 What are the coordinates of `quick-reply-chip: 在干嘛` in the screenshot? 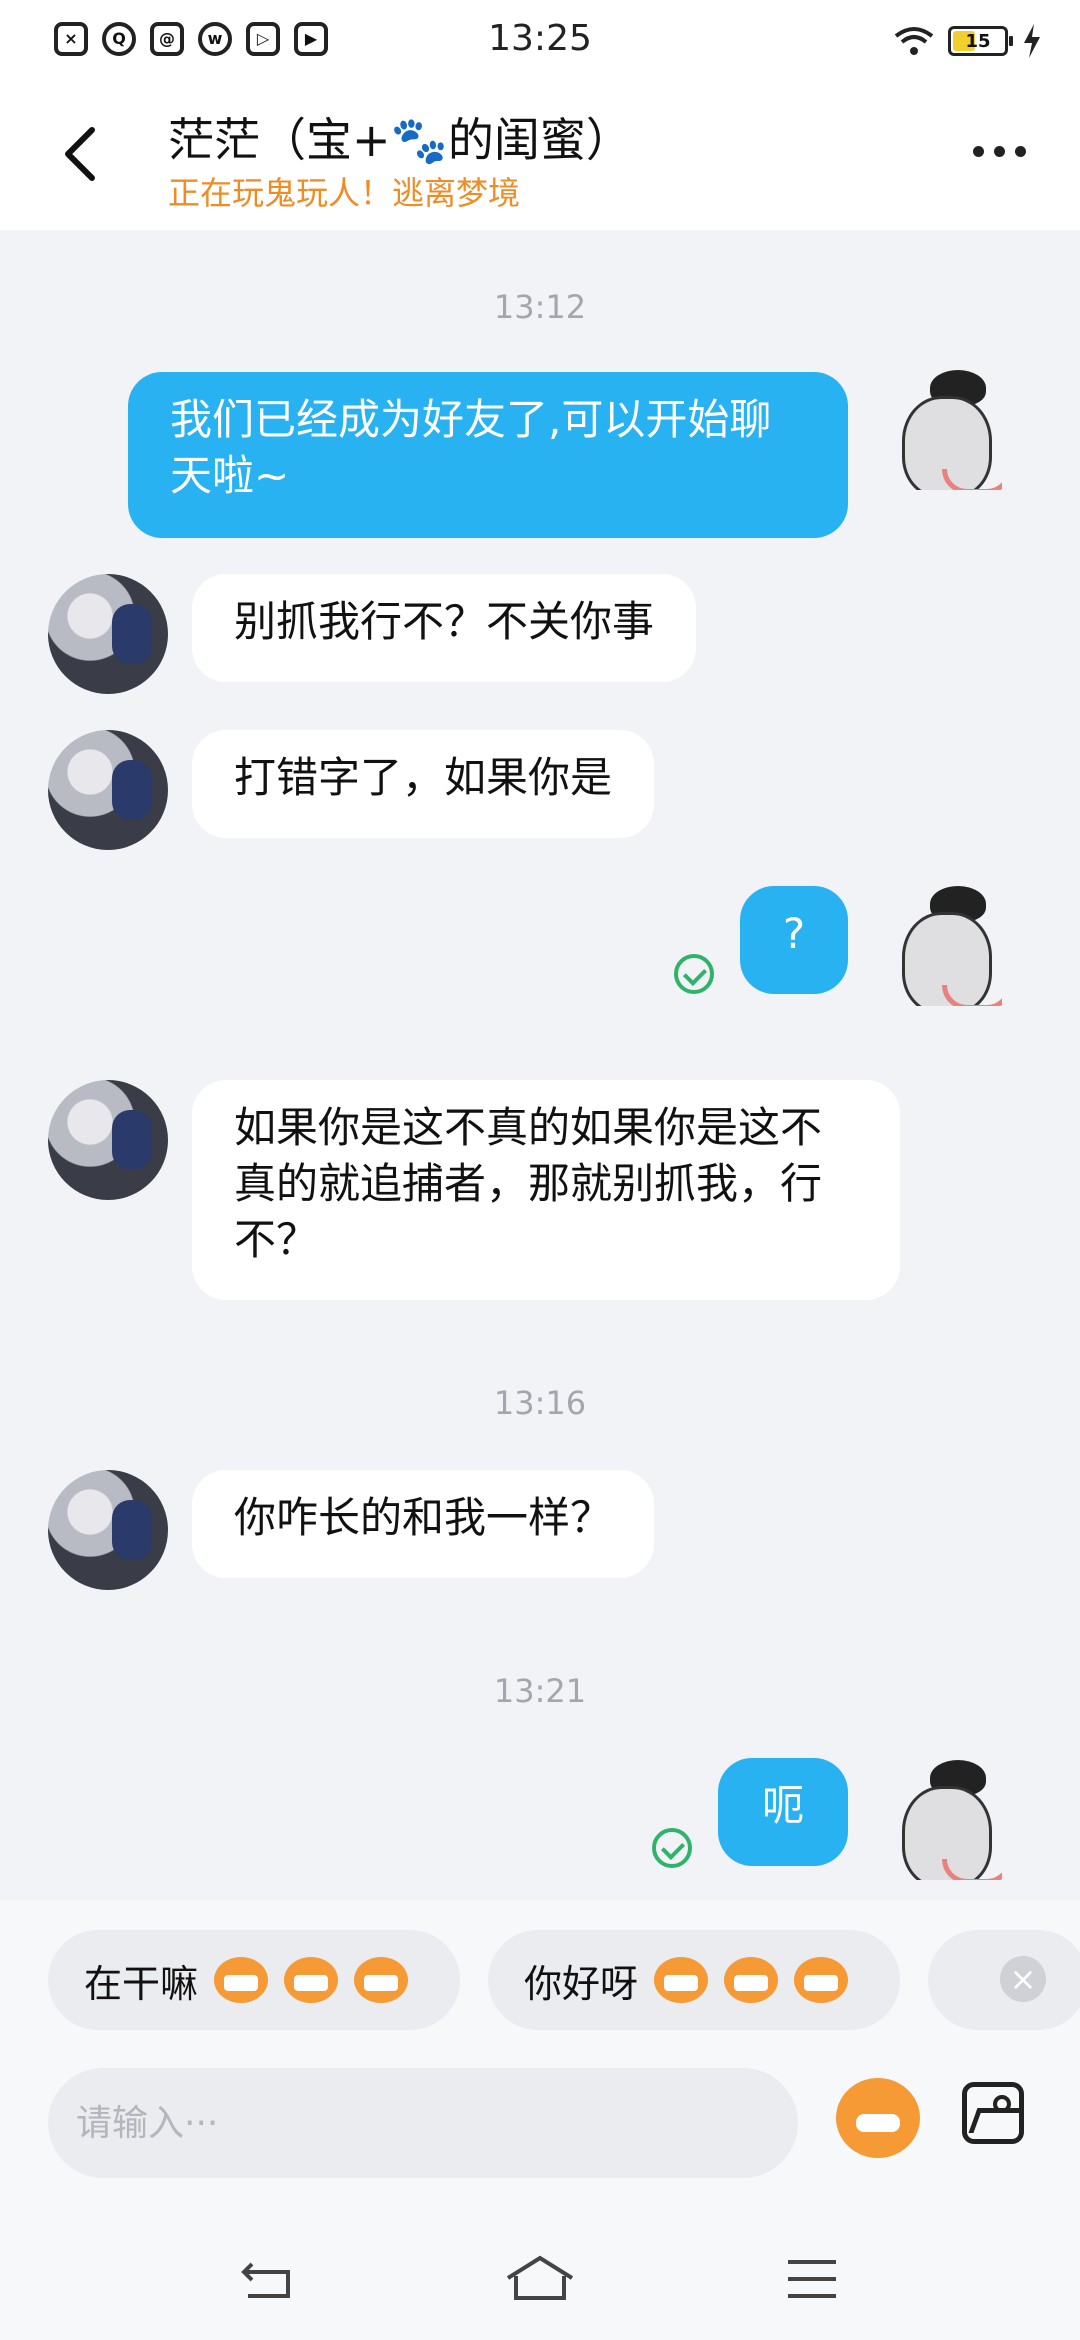 It's located at (254, 1980).